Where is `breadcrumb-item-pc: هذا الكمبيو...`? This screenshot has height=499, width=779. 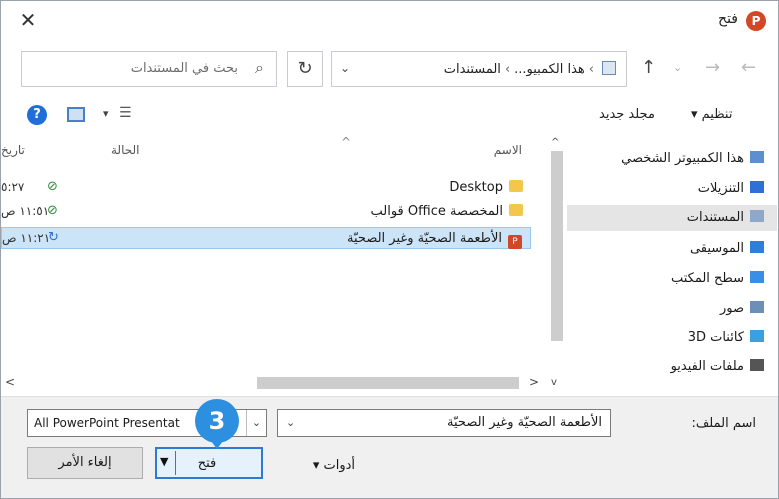
breadcrumb-item-pc: هذا الكمبيو... is located at coordinates (549, 69).